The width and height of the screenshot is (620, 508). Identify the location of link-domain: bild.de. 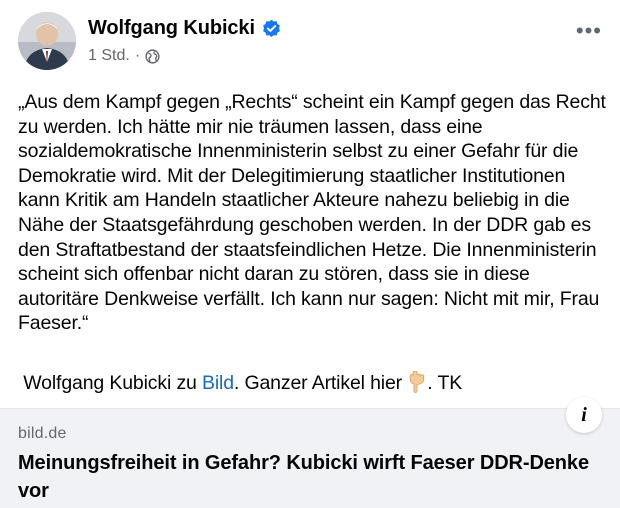
(42, 433).